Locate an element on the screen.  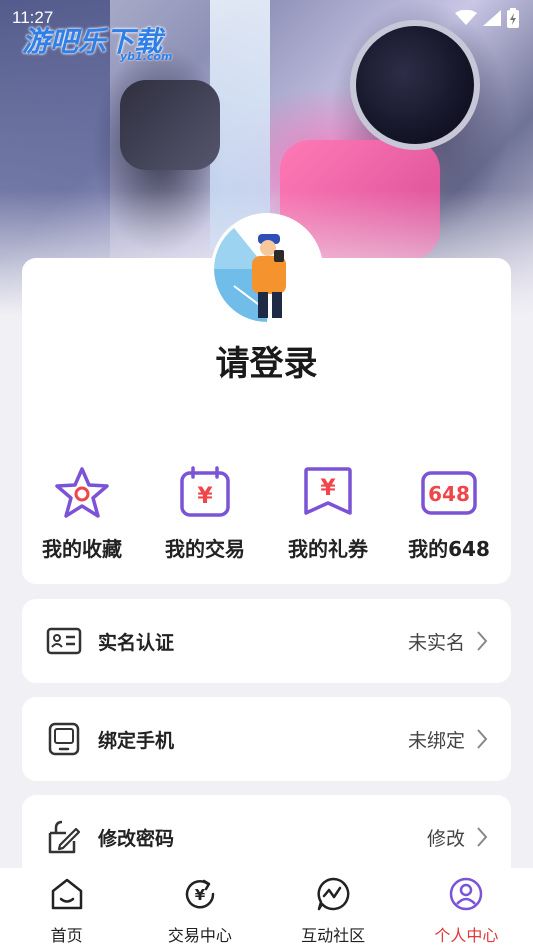
avatar-illustration is located at coordinates (267, 269).